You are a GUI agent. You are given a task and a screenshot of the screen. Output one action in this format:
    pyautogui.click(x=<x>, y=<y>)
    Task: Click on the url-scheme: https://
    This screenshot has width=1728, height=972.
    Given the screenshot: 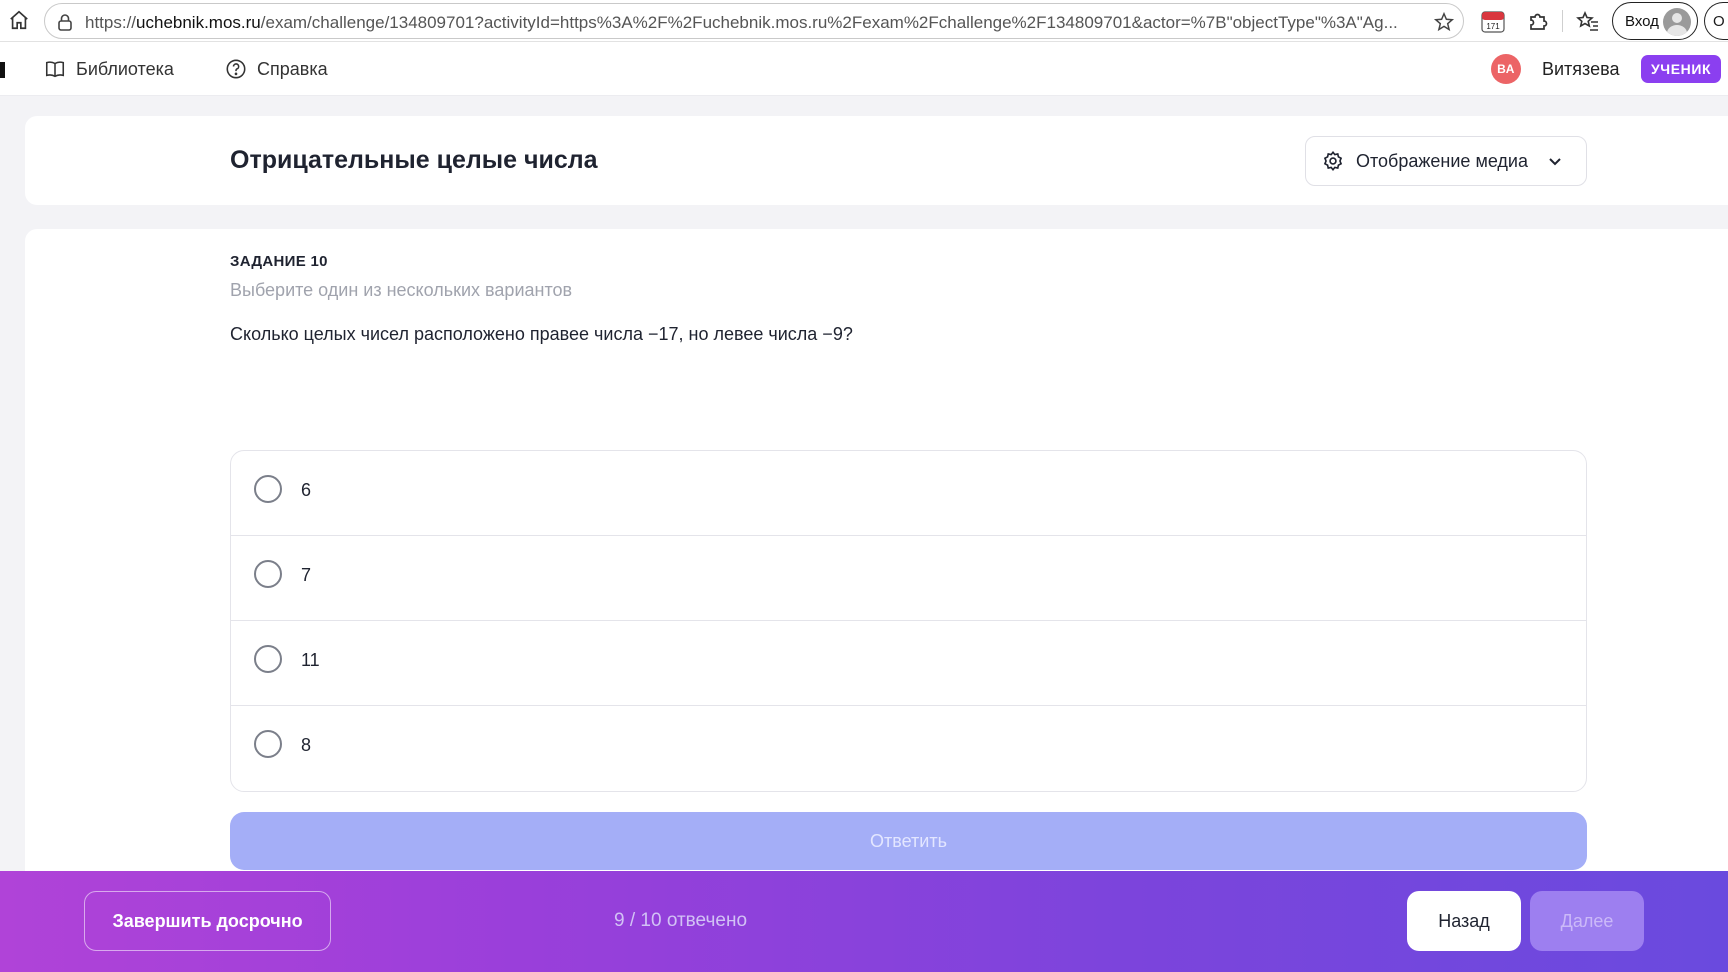 What is the action you would take?
    pyautogui.click(x=111, y=22)
    